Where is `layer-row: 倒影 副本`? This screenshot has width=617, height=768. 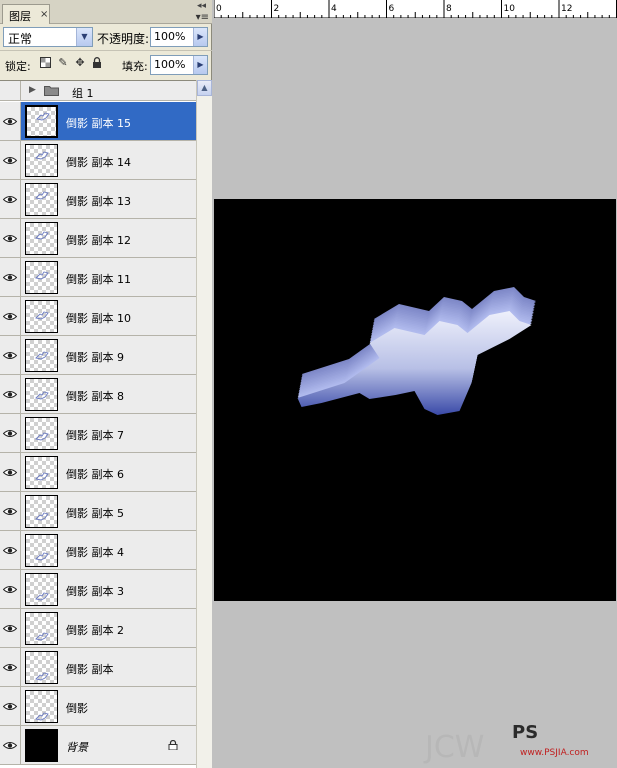
layer-row: 倒影 副本 is located at coordinates (98, 667).